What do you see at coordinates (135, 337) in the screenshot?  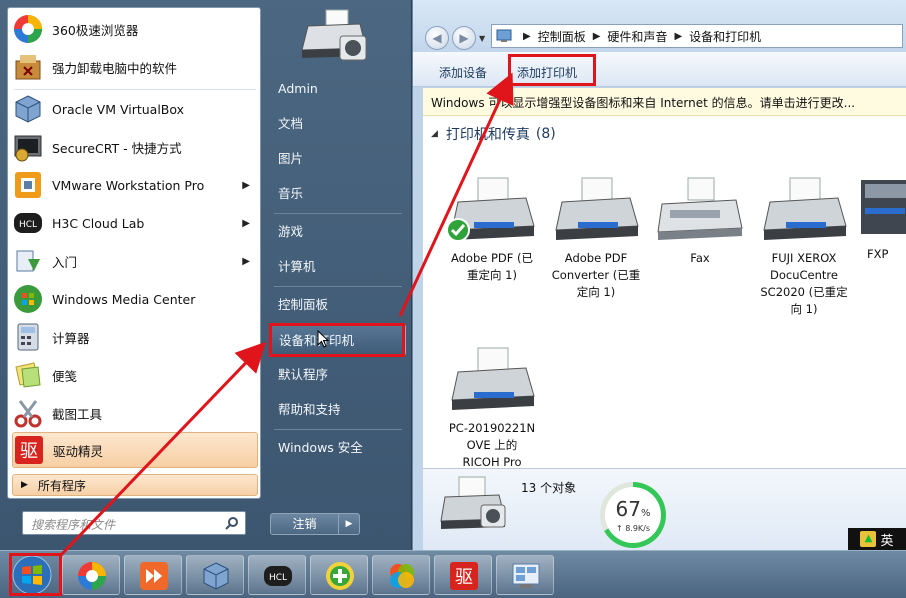 I see `program-calculator: 计算器` at bounding box center [135, 337].